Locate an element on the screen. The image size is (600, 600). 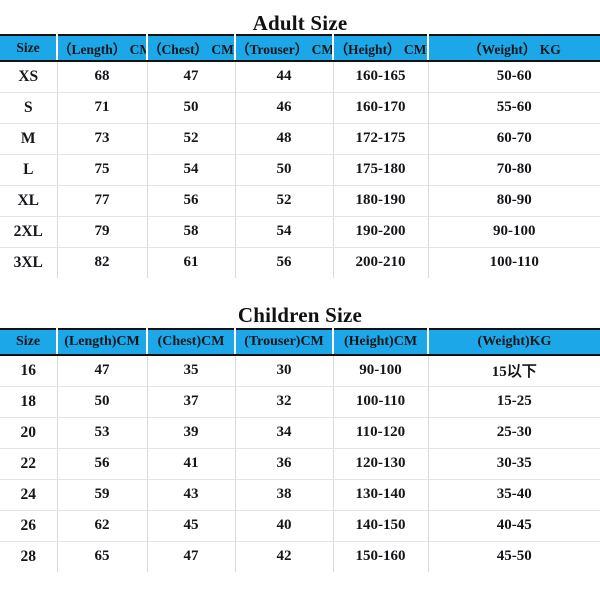
children-cell-weight: 35-40 is located at coordinates (513, 495).